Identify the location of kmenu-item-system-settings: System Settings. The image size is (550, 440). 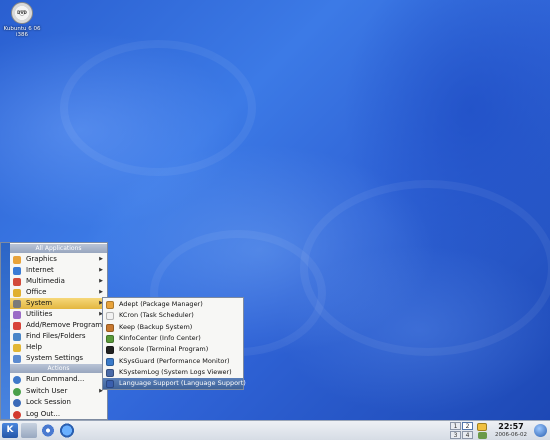
(58, 358).